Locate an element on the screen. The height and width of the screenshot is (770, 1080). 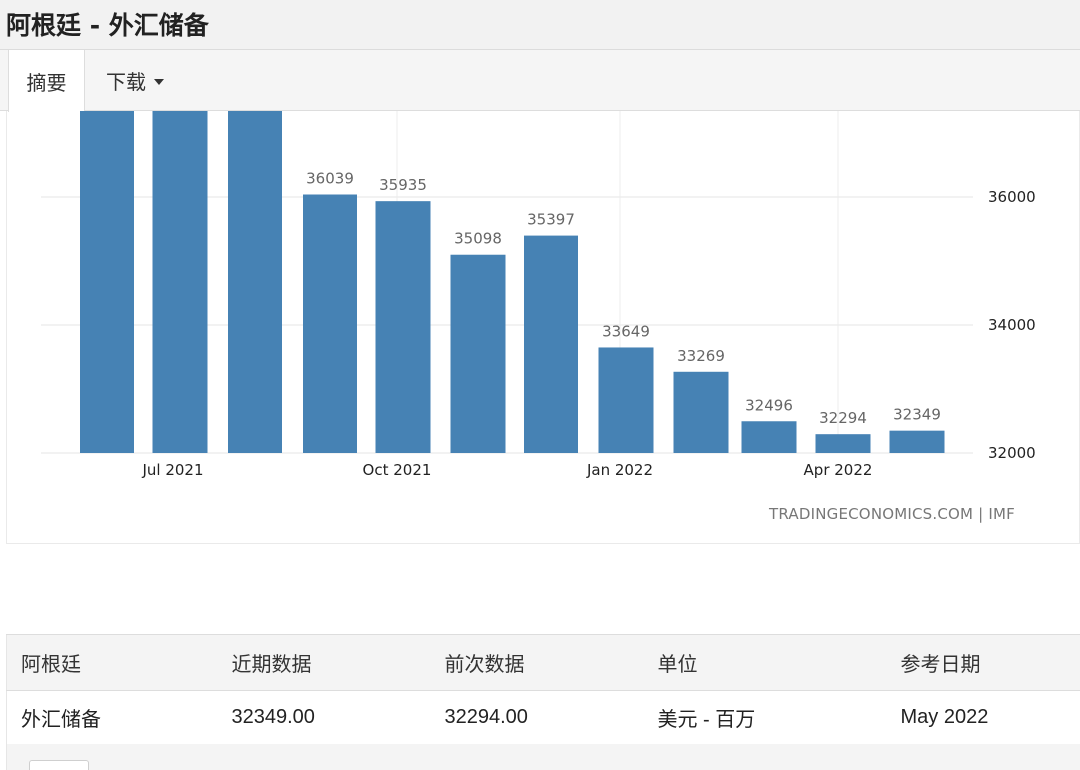
tab-download-label: 下载 is located at coordinates (126, 82).